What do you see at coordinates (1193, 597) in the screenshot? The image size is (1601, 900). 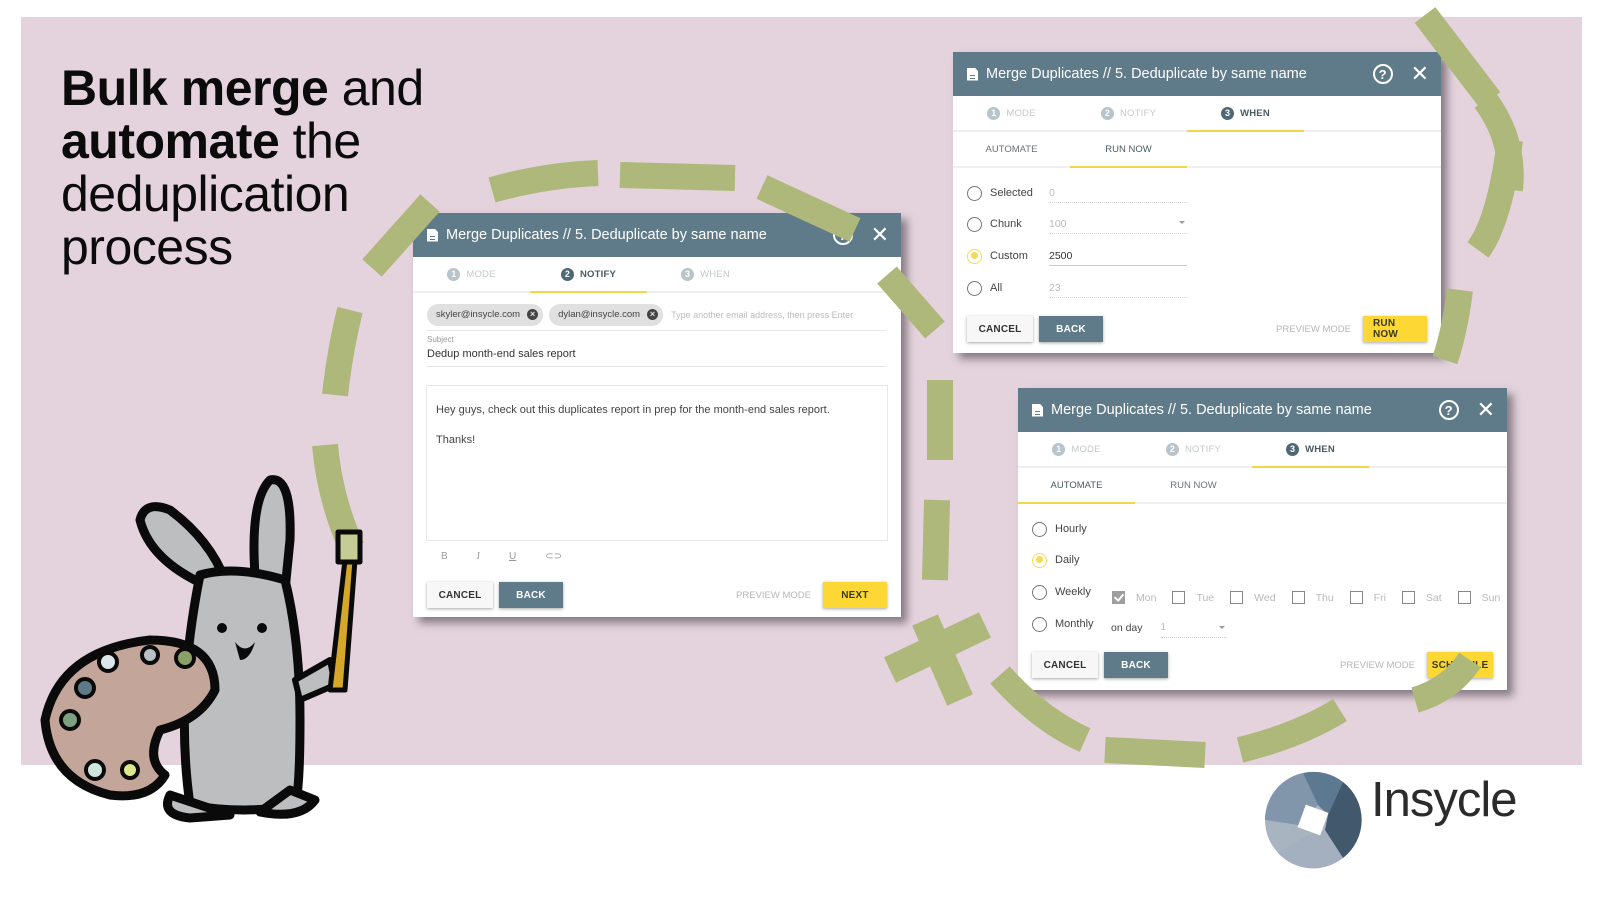 I see `day-tue: Tue` at bounding box center [1193, 597].